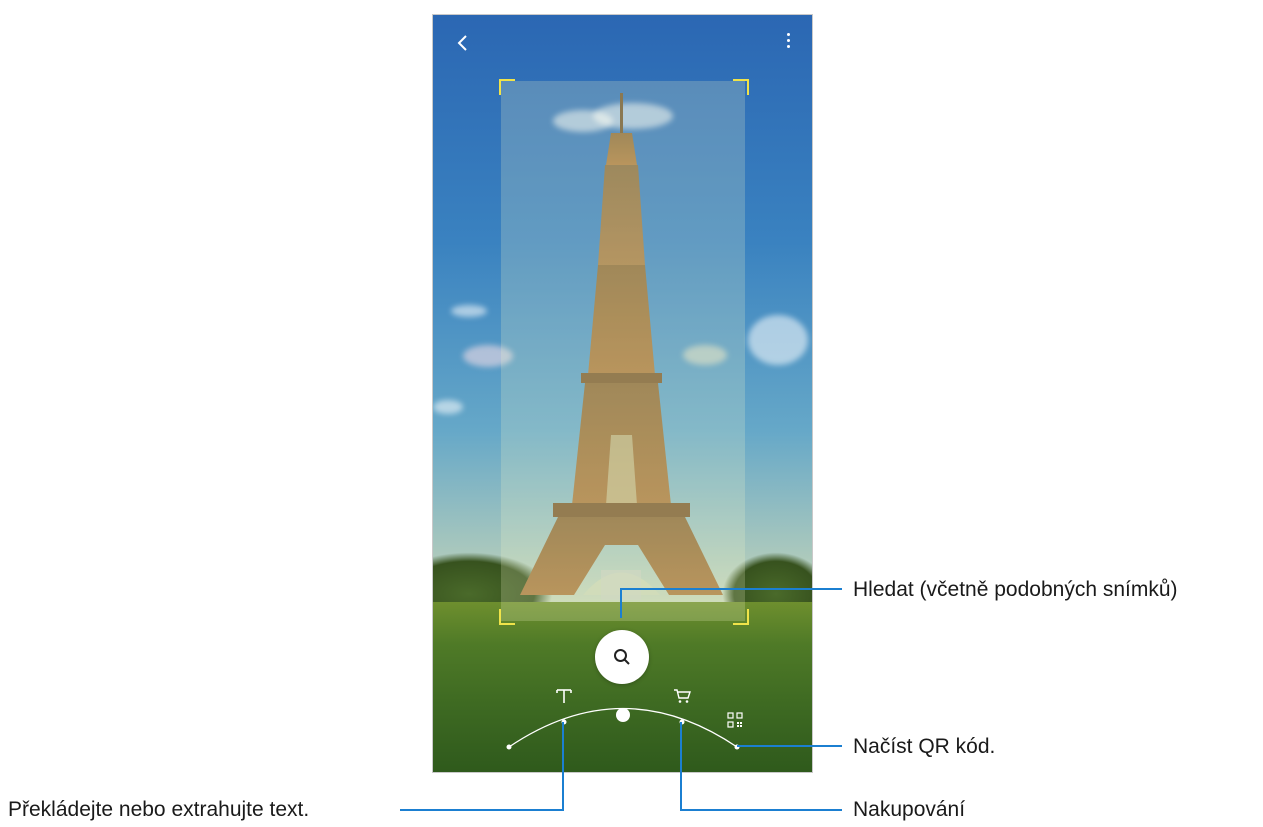  Describe the element at coordinates (909, 809) in the screenshot. I see `callout-shopping-label: Nakupování` at that location.